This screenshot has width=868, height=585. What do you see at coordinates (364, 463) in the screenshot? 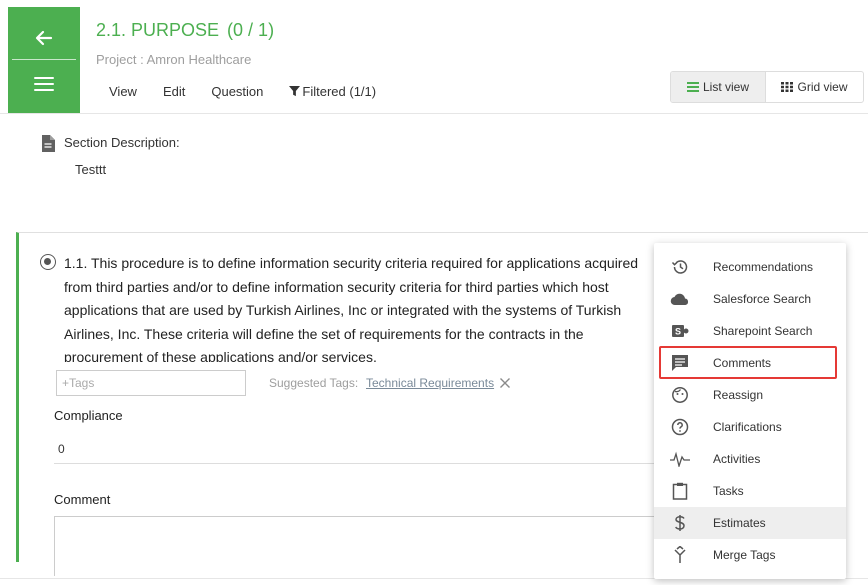
I see `compliance-underline` at bounding box center [364, 463].